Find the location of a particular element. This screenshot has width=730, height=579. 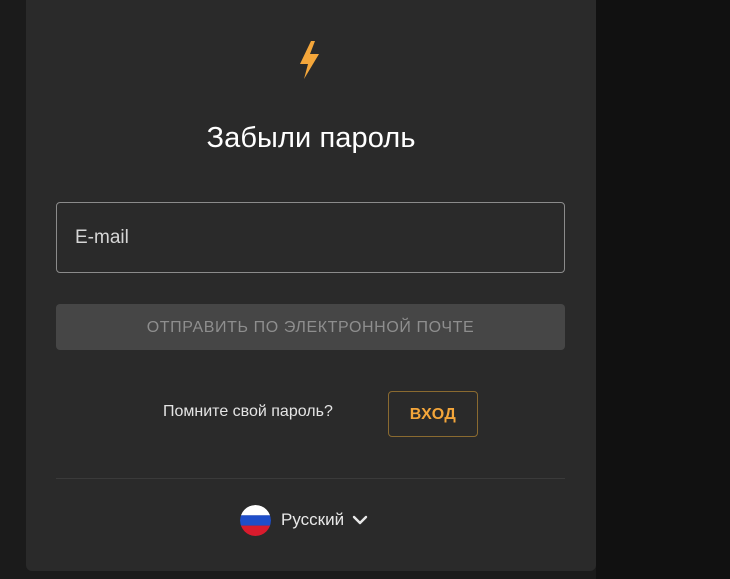

send-email-button: ОТПРАВИТЬ ПО ЭЛЕКТРОННОЙ ПОЧТЕ is located at coordinates (310, 327).